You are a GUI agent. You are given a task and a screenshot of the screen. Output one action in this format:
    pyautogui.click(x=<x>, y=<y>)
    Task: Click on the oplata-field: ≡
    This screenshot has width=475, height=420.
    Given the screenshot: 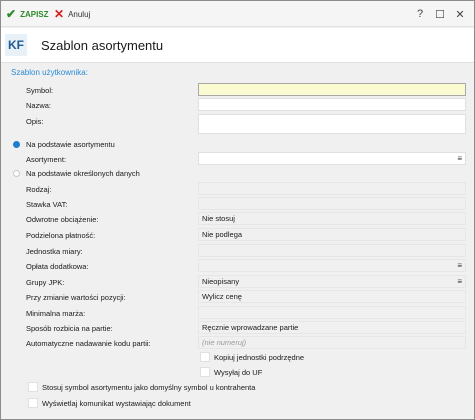 What is the action you would take?
    pyautogui.click(x=332, y=265)
    